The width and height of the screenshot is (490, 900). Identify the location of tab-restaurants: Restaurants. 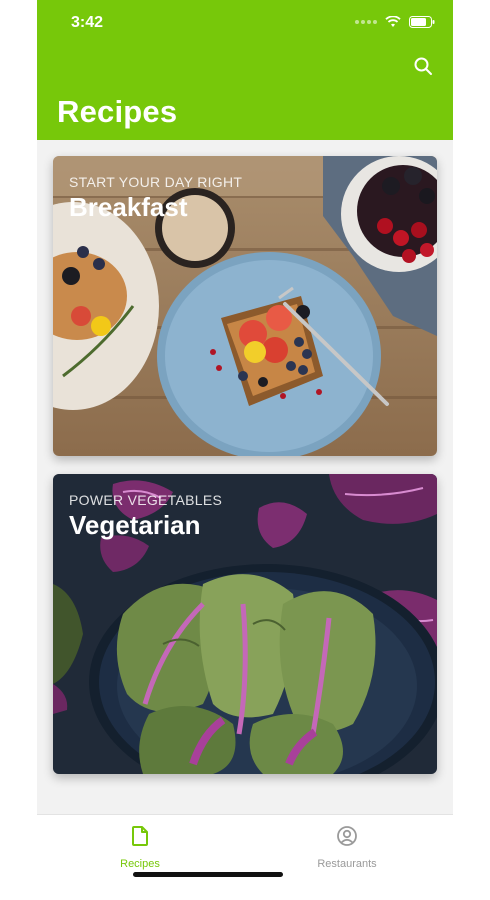
(347, 847).